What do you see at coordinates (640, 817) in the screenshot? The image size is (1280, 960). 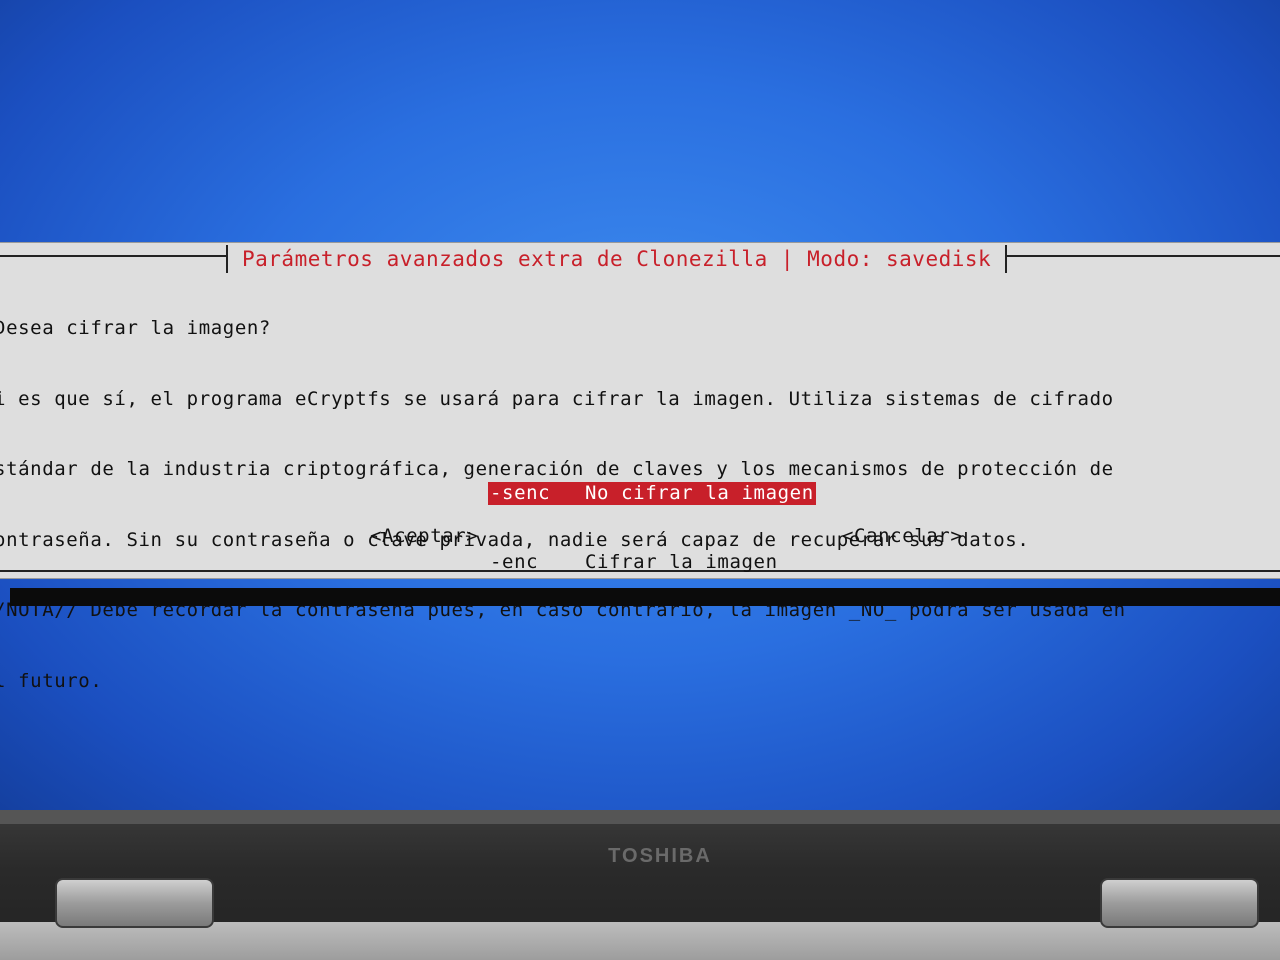 I see `bezel-edge` at bounding box center [640, 817].